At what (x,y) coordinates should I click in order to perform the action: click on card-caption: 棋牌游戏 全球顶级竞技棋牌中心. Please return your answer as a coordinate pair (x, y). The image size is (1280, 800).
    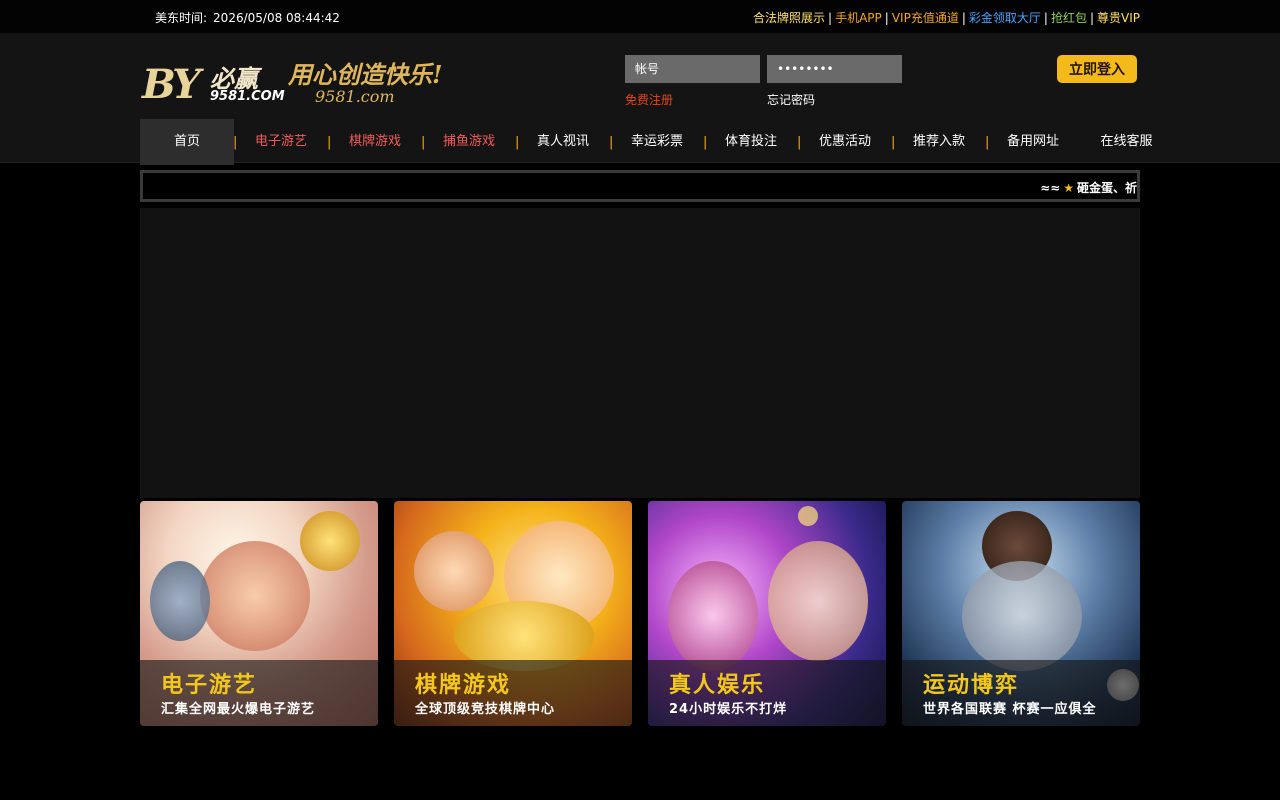
    Looking at the image, I should click on (513, 693).